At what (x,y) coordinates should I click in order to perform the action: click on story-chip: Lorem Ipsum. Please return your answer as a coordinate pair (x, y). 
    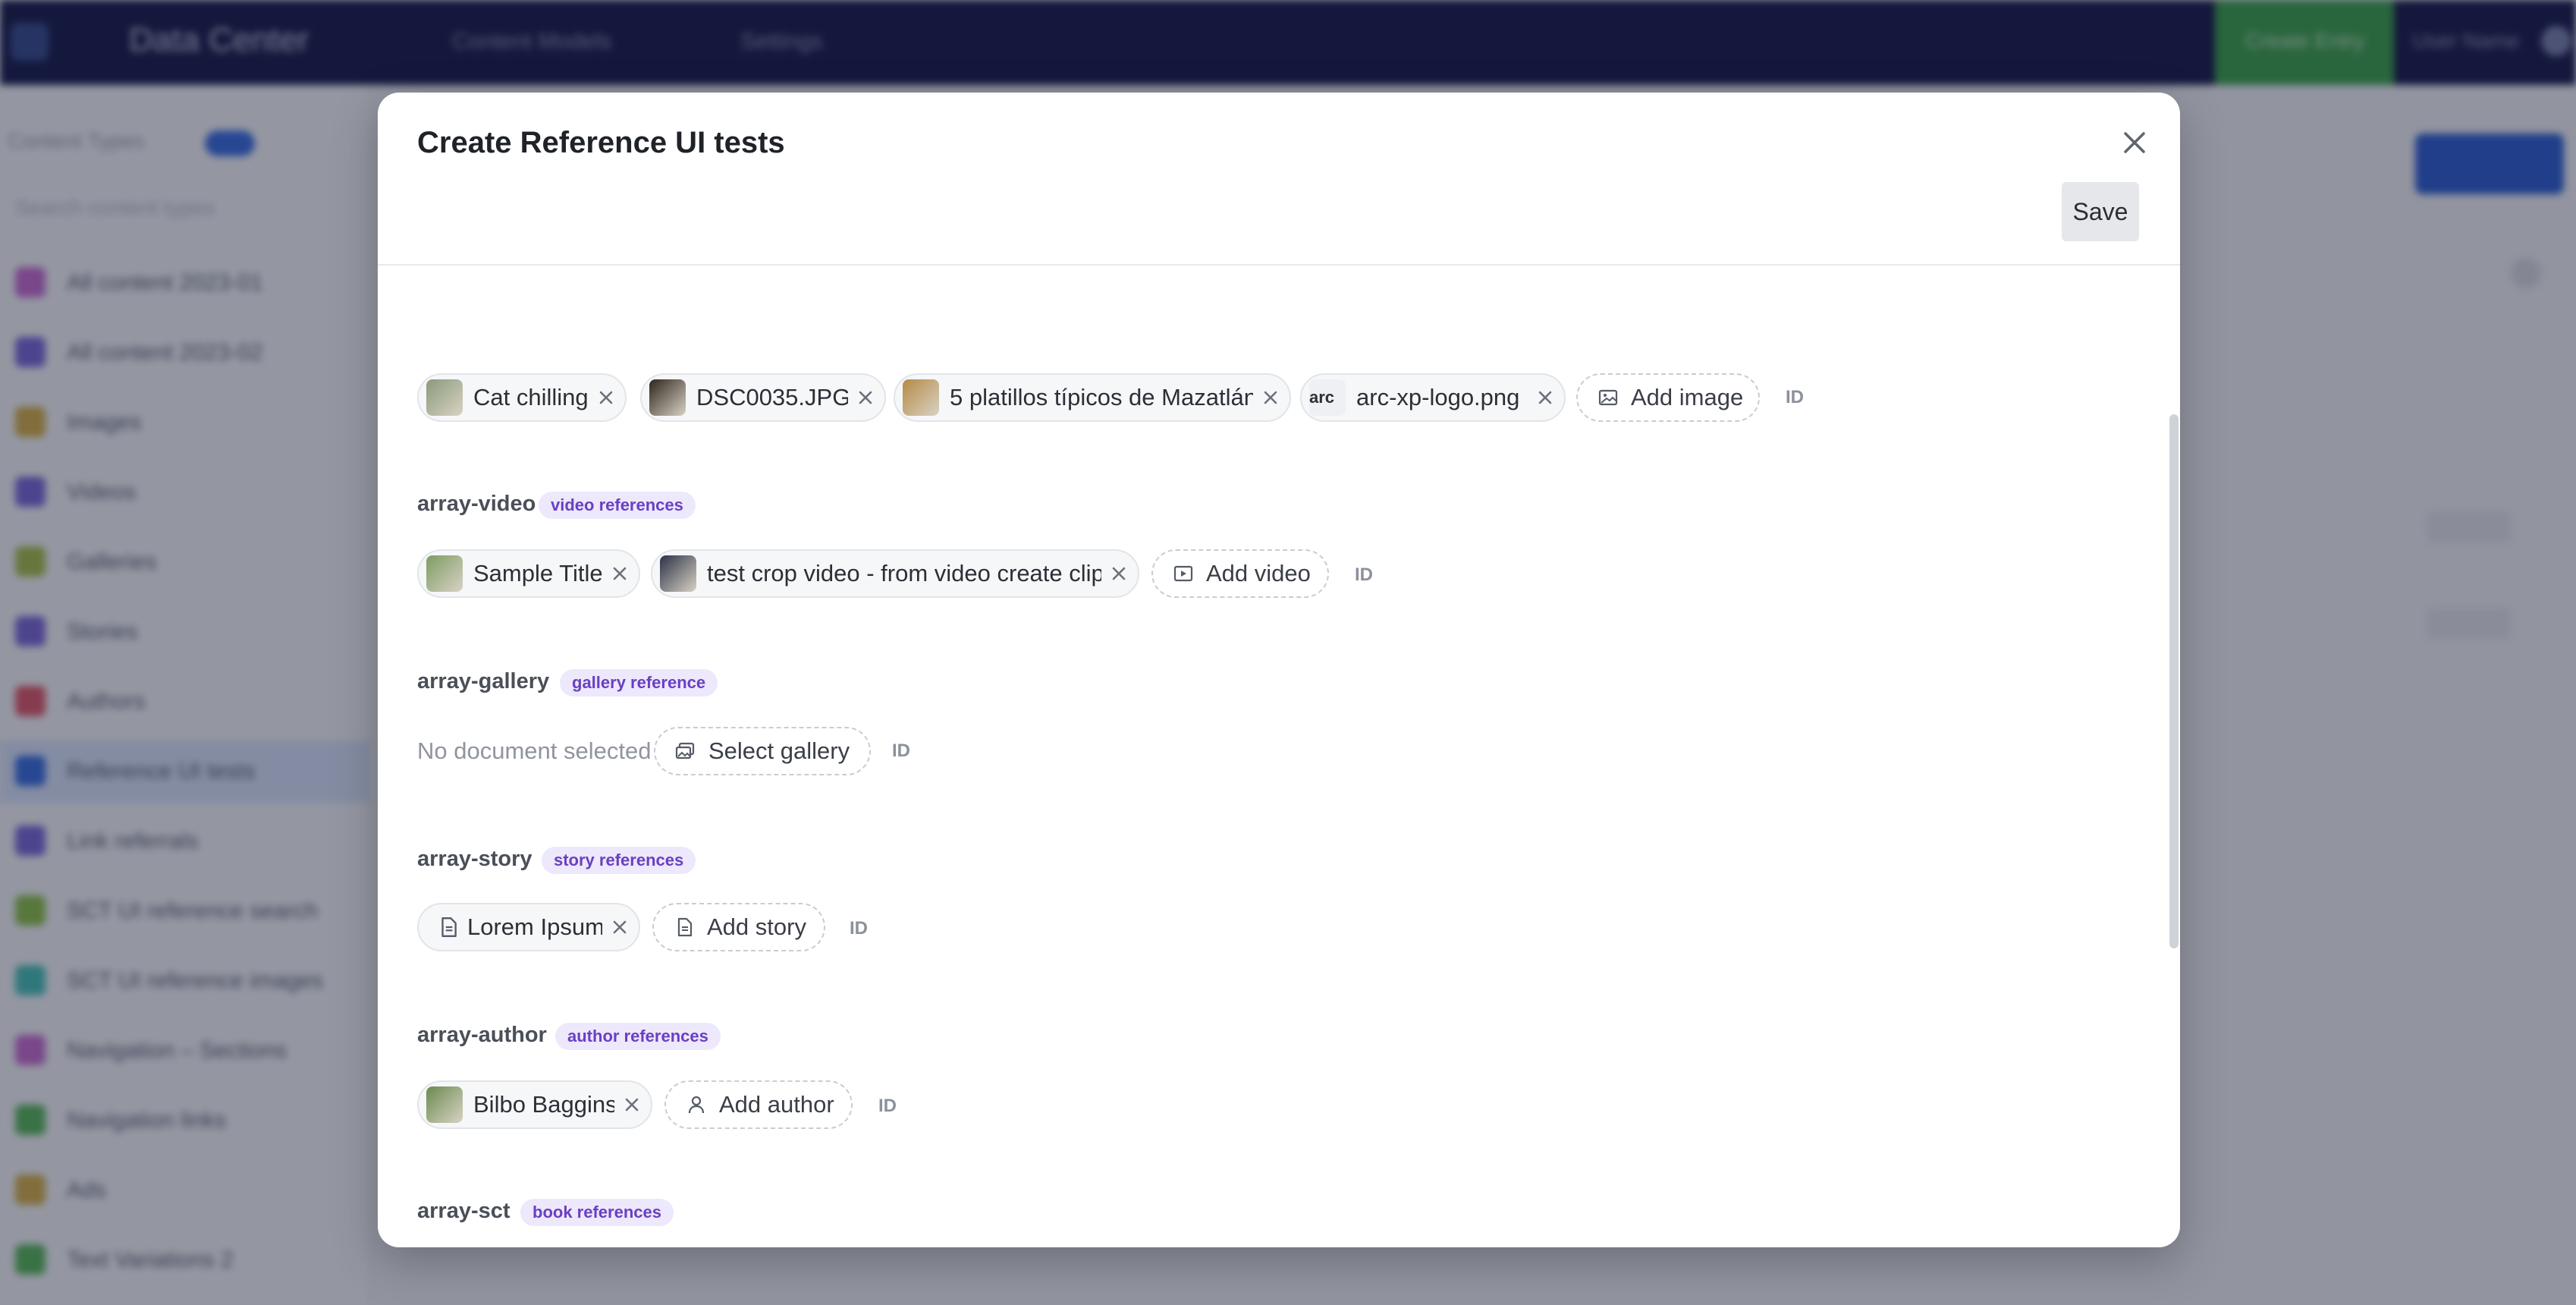
    Looking at the image, I should click on (528, 927).